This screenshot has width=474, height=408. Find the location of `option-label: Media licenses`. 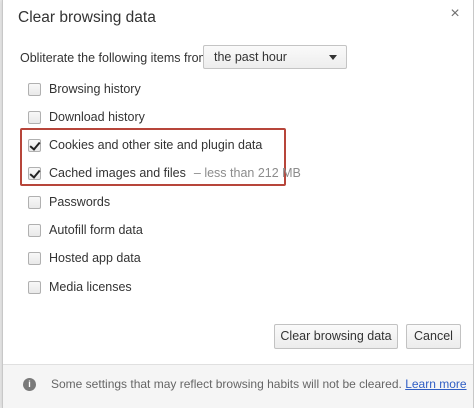

option-label: Media licenses is located at coordinates (90, 287).